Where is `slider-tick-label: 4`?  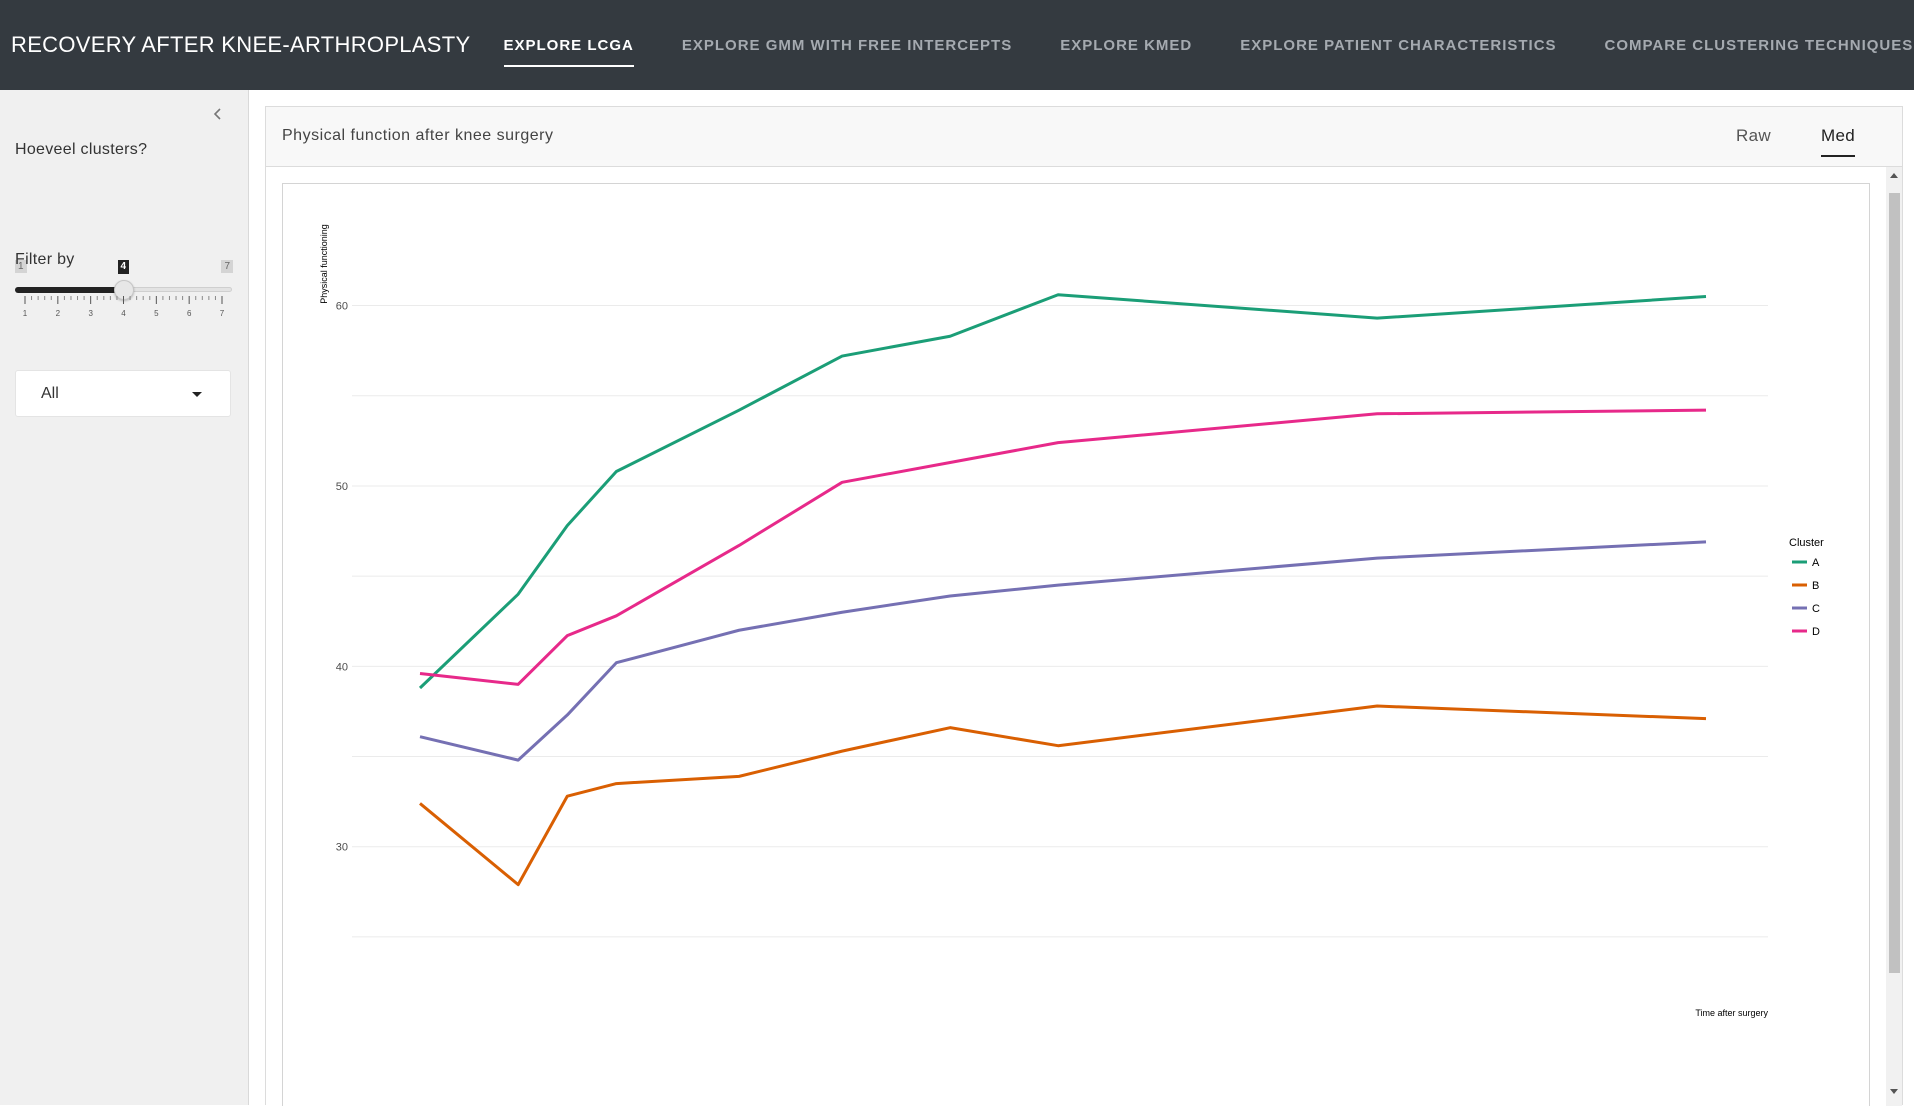 slider-tick-label: 4 is located at coordinates (123, 313).